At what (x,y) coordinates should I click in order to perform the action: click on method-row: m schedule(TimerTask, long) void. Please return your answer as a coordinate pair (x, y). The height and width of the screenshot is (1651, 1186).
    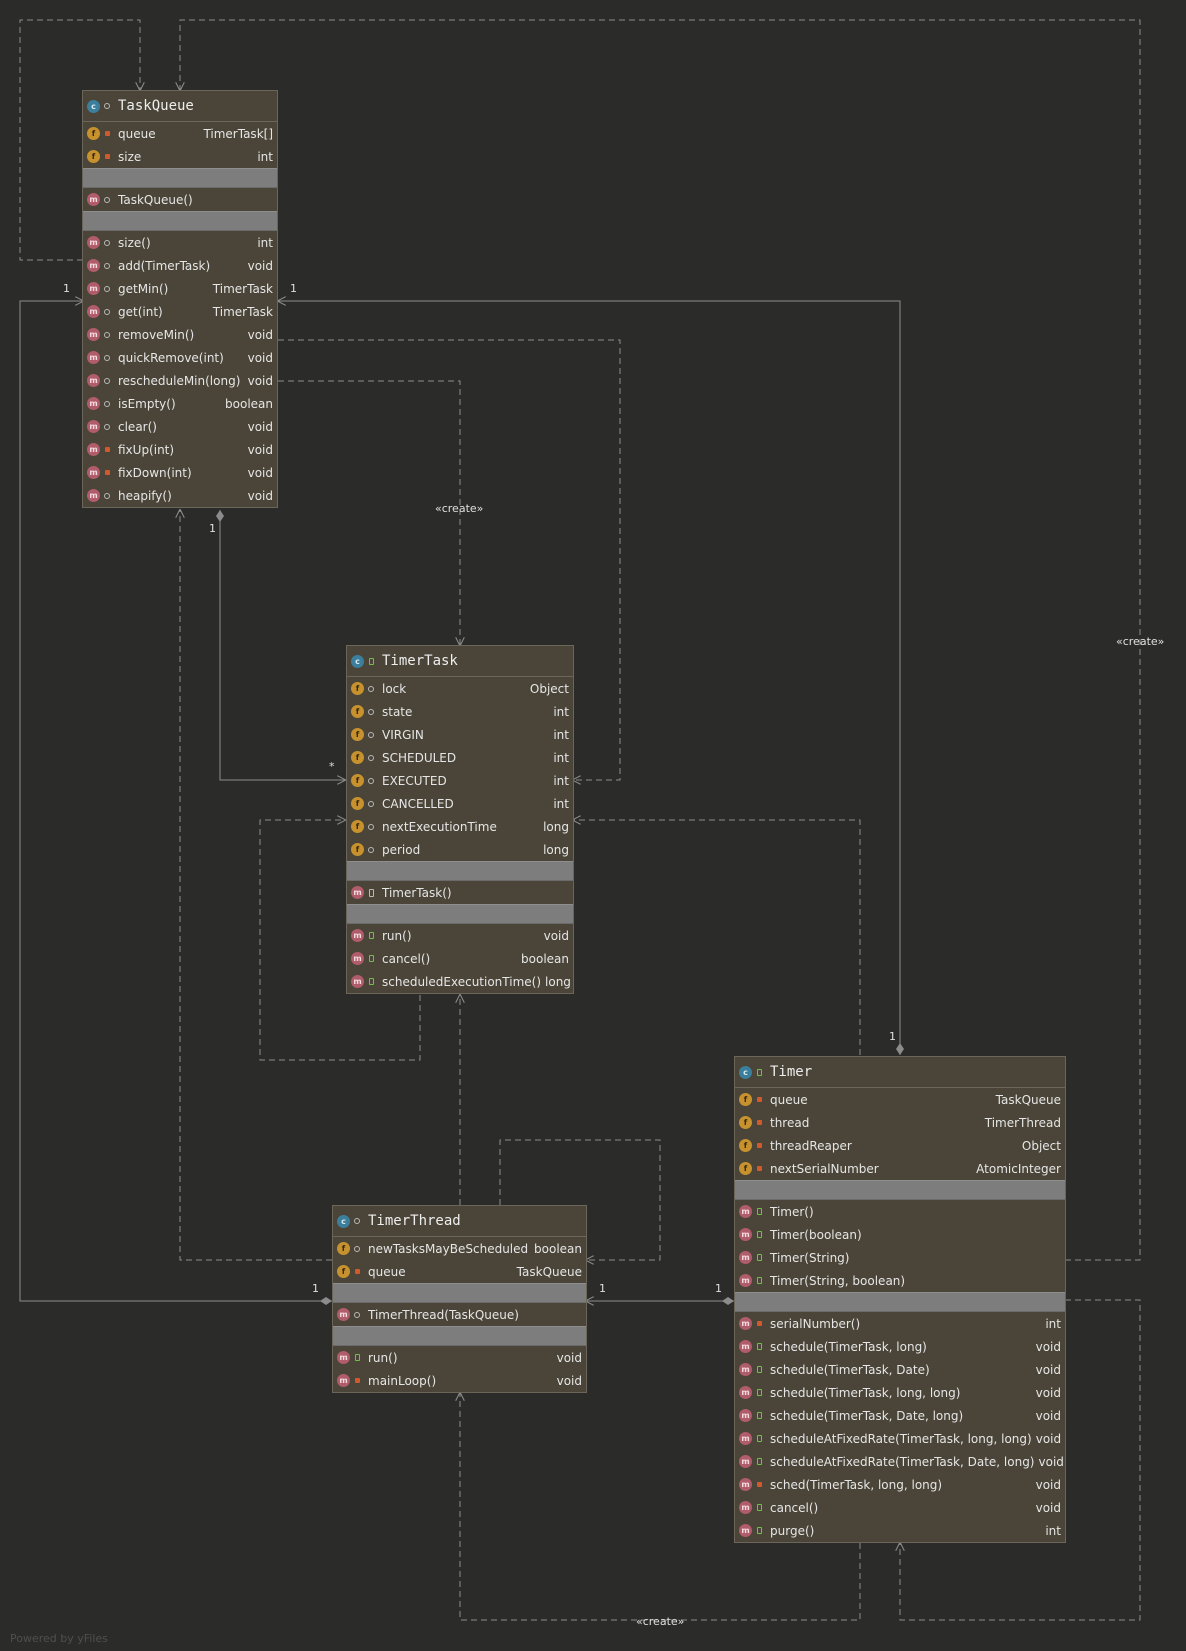
    Looking at the image, I should click on (900, 1346).